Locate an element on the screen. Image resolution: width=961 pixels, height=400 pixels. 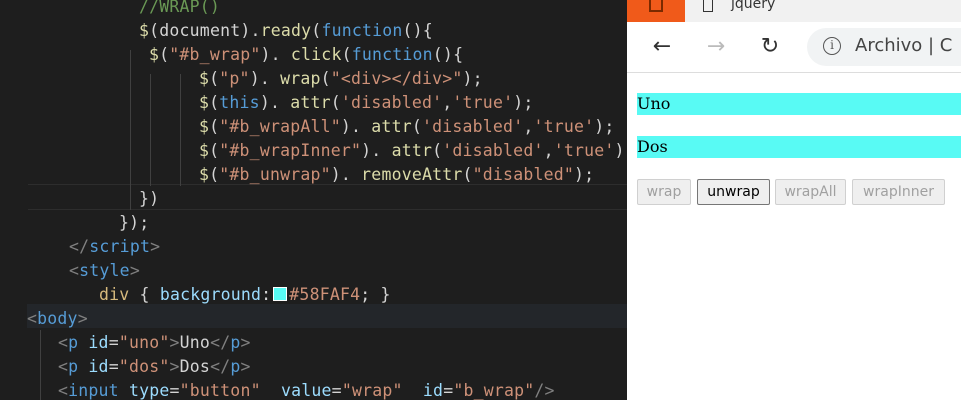
tab-jquery: jquery is located at coordinates (823, 11).